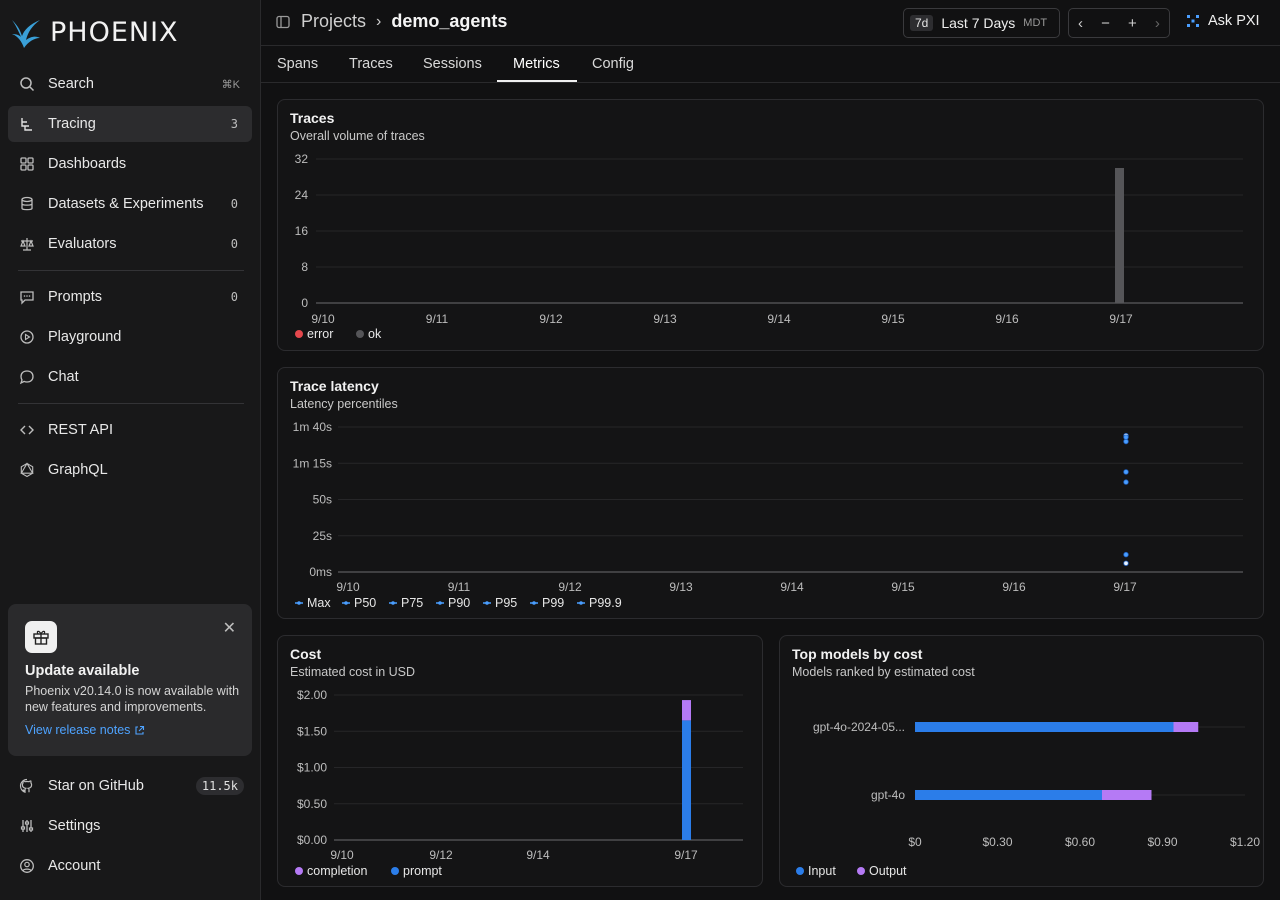  Describe the element at coordinates (1193, 21) in the screenshot. I see `pxi-icon` at that location.